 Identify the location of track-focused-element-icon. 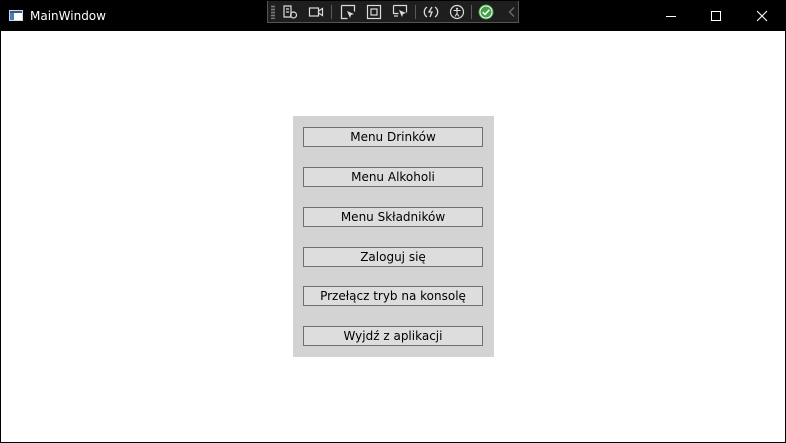
(400, 12).